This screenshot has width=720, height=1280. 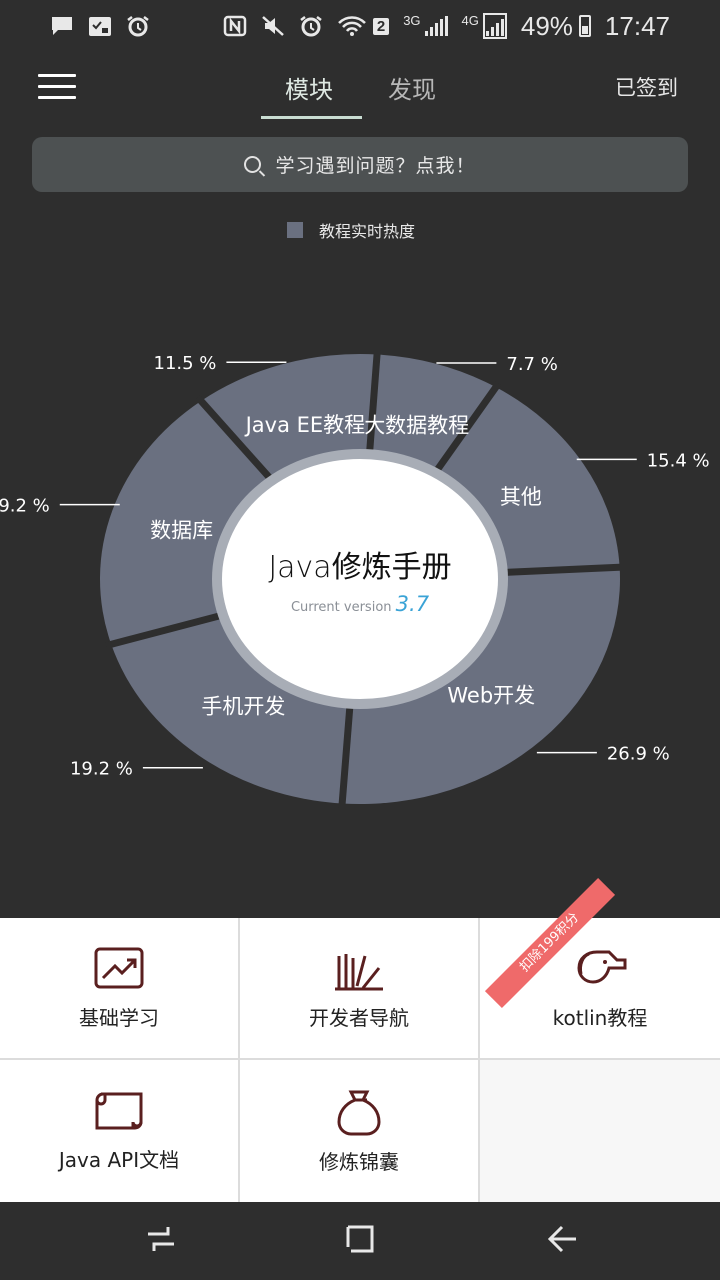 What do you see at coordinates (243, 707) in the screenshot?
I see `slice-label-mobile-dev: 手机开发` at bounding box center [243, 707].